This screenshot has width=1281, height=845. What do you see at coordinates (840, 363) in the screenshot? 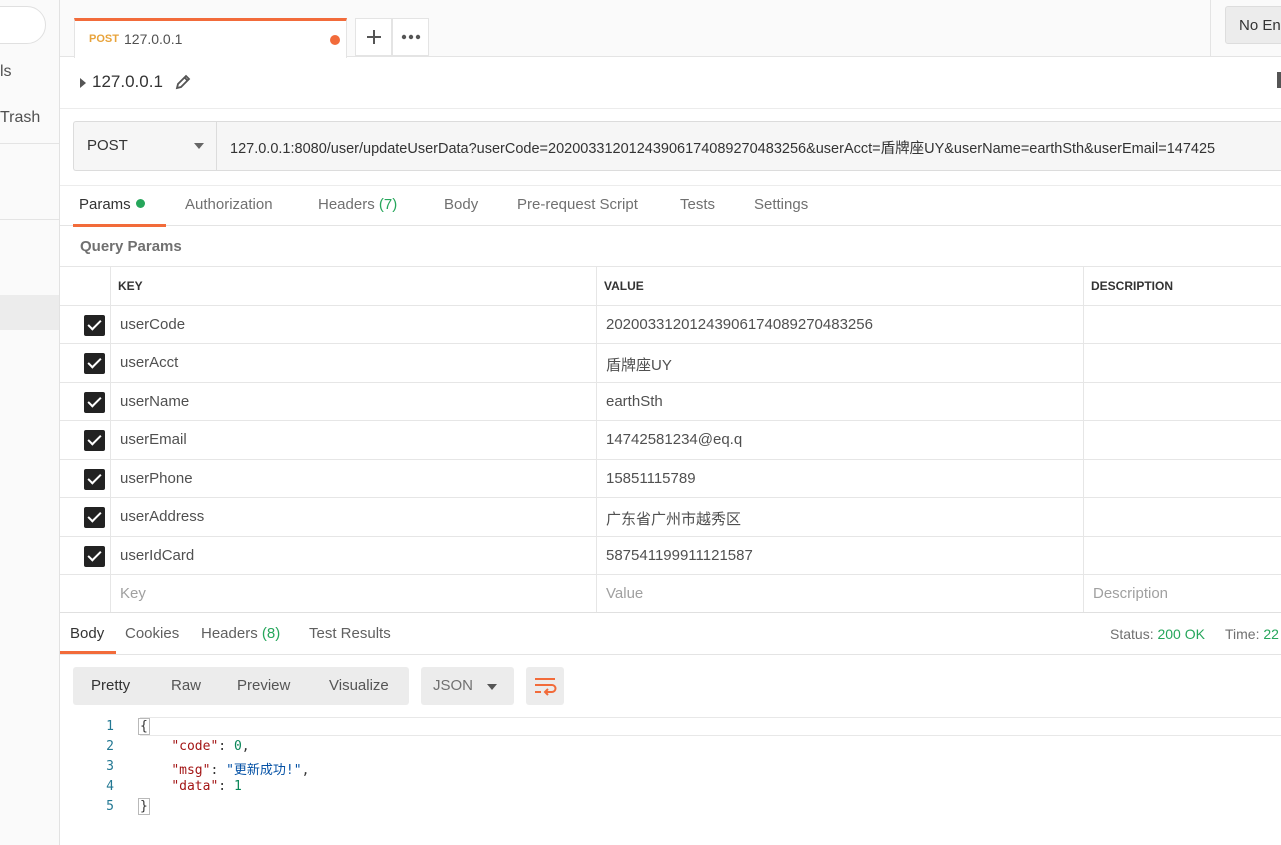
I see `row-value-cell: 盾牌座UY` at bounding box center [840, 363].